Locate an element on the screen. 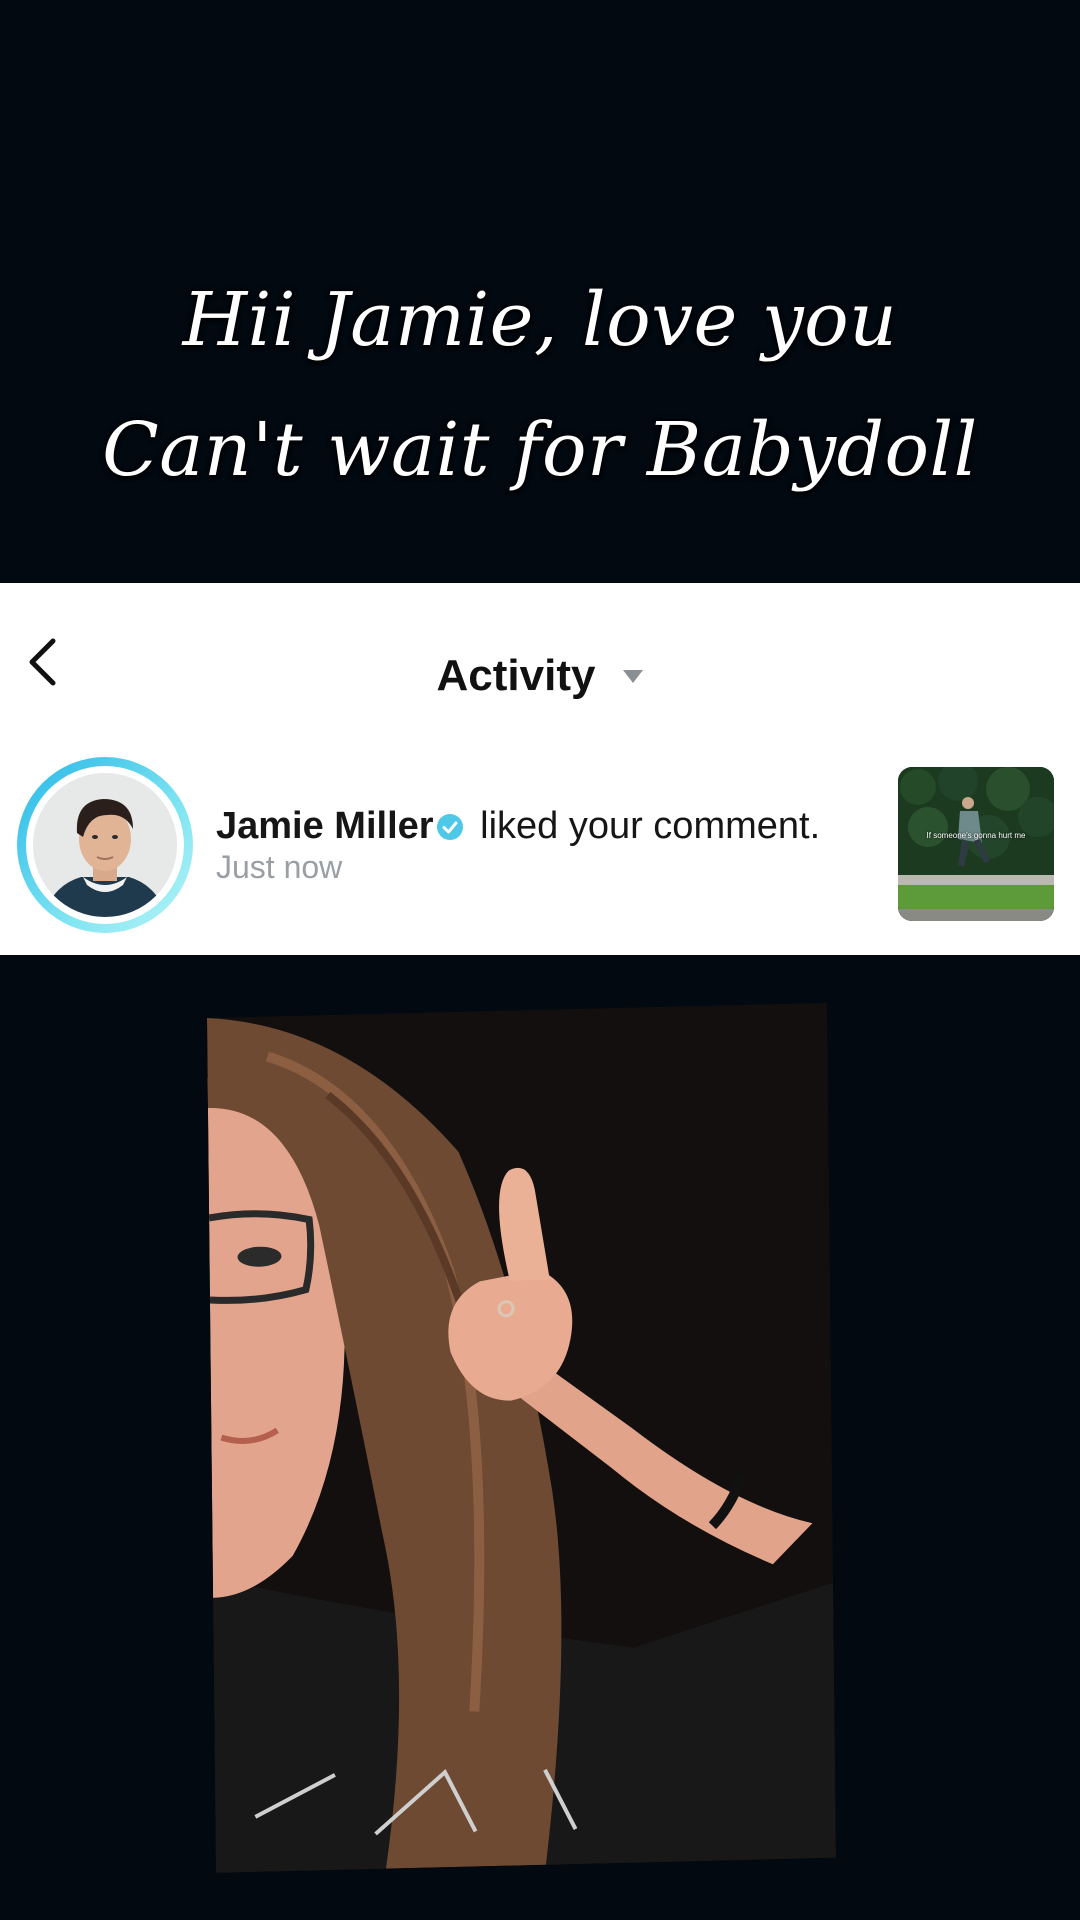 Image resolution: width=1080 pixels, height=1920 pixels. caption-line-1: Hii Jamie, love you is located at coordinates (540, 320).